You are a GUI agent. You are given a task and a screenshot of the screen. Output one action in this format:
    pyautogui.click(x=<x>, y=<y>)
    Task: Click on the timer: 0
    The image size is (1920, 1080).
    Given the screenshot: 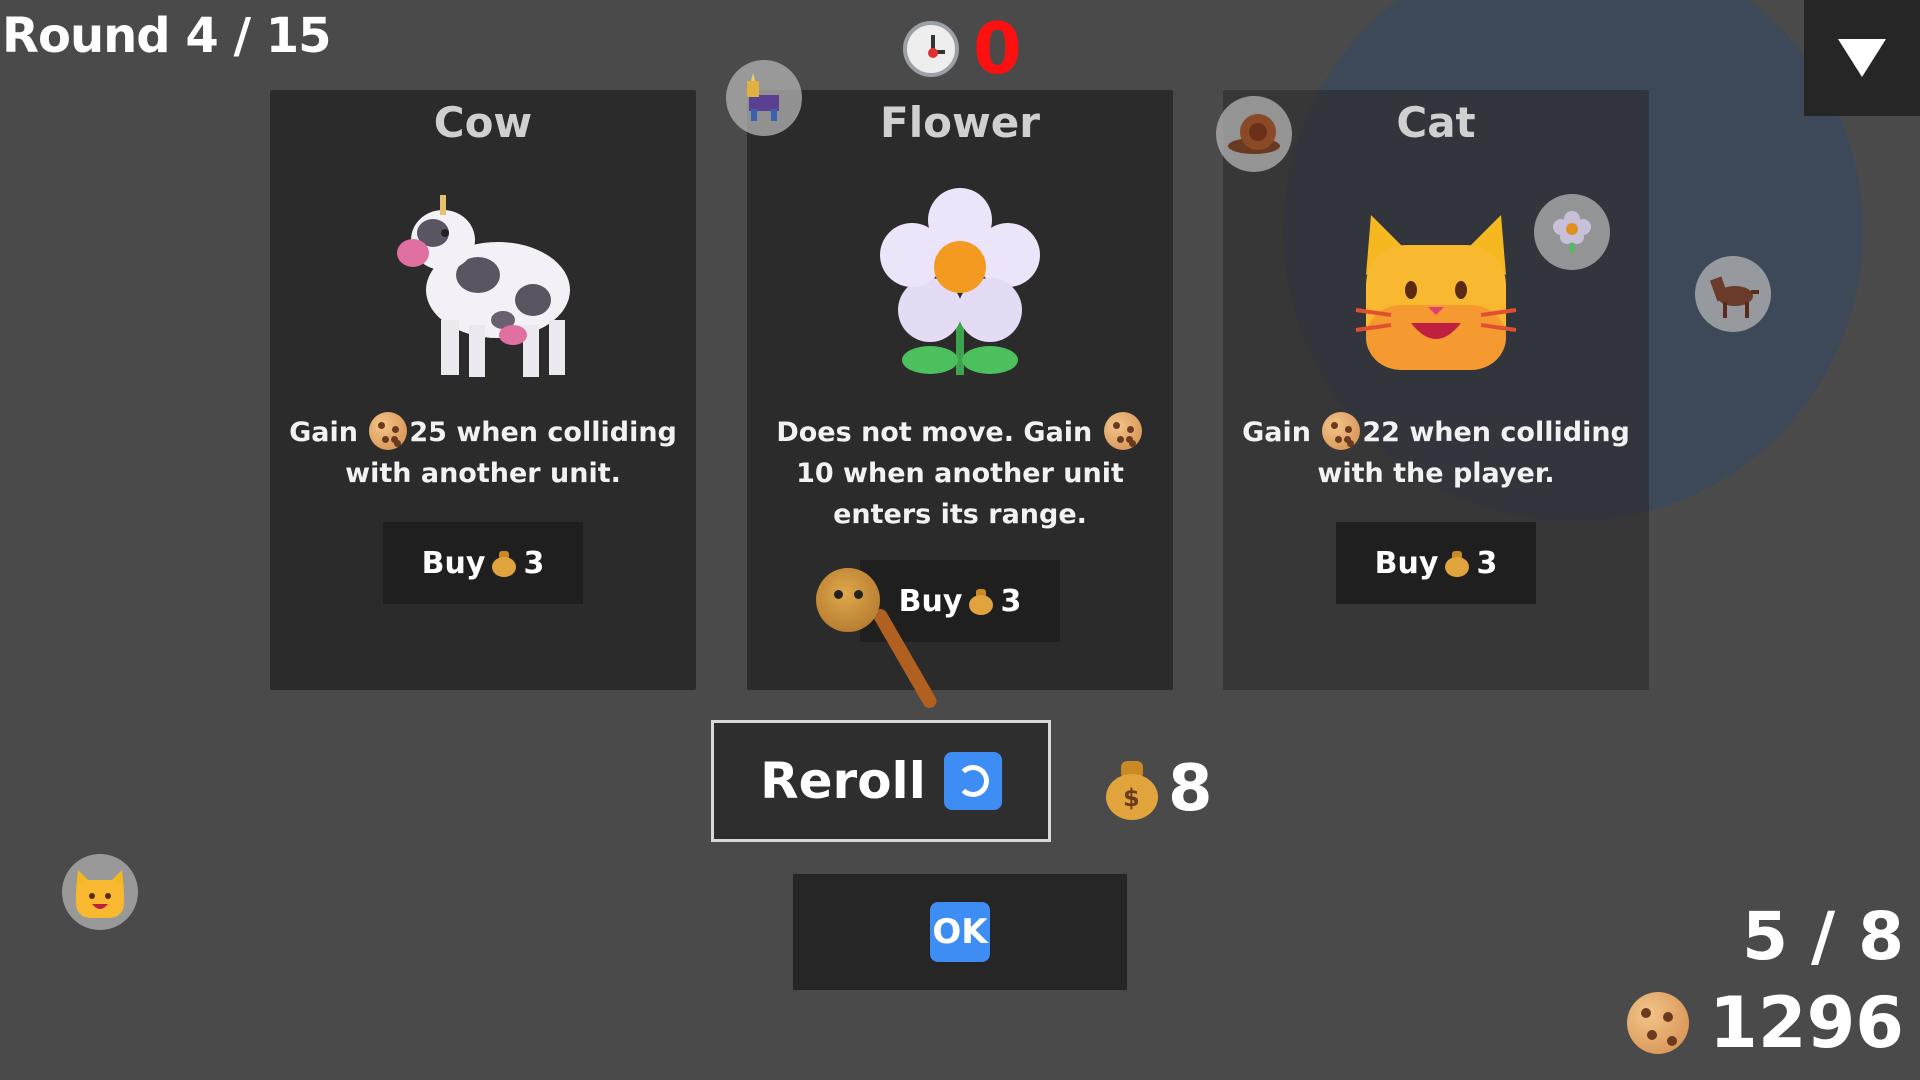 What is the action you would take?
    pyautogui.click(x=962, y=49)
    